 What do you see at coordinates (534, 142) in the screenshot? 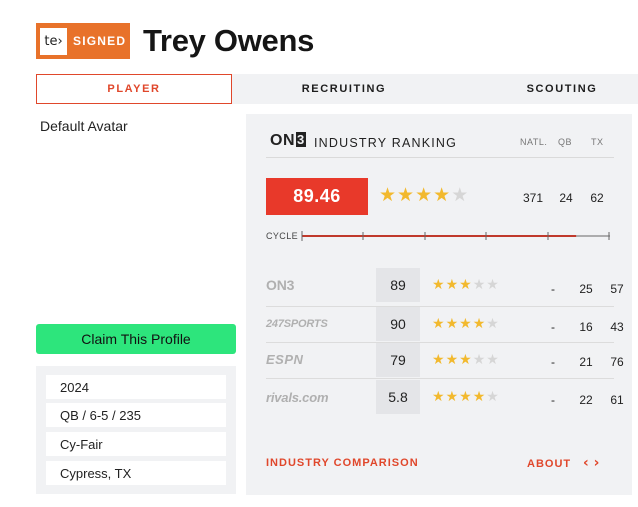
I see `col-head-natl: NATL.` at bounding box center [534, 142].